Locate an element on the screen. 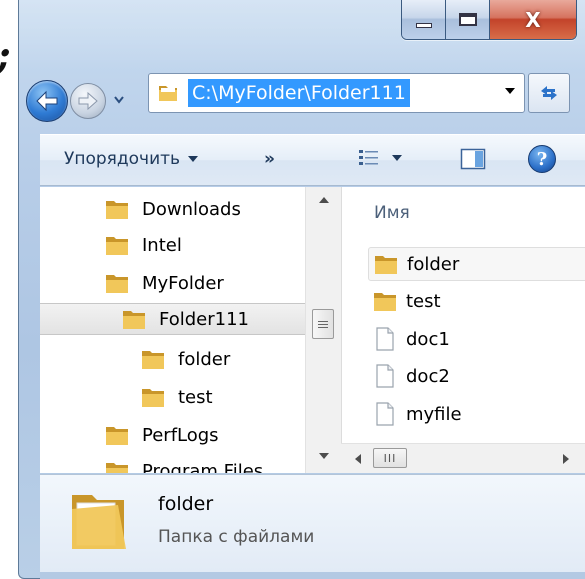 The height and width of the screenshot is (579, 585). file-item-myfile: myfile is located at coordinates (417, 414).